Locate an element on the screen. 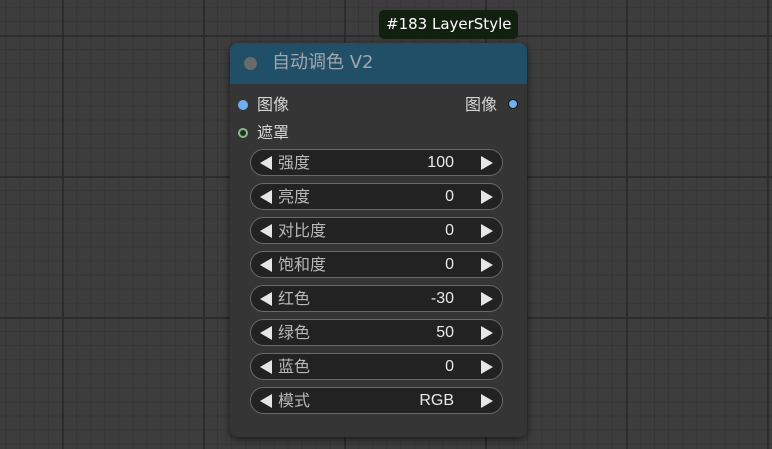  widget-label: 模式 is located at coordinates (294, 400).